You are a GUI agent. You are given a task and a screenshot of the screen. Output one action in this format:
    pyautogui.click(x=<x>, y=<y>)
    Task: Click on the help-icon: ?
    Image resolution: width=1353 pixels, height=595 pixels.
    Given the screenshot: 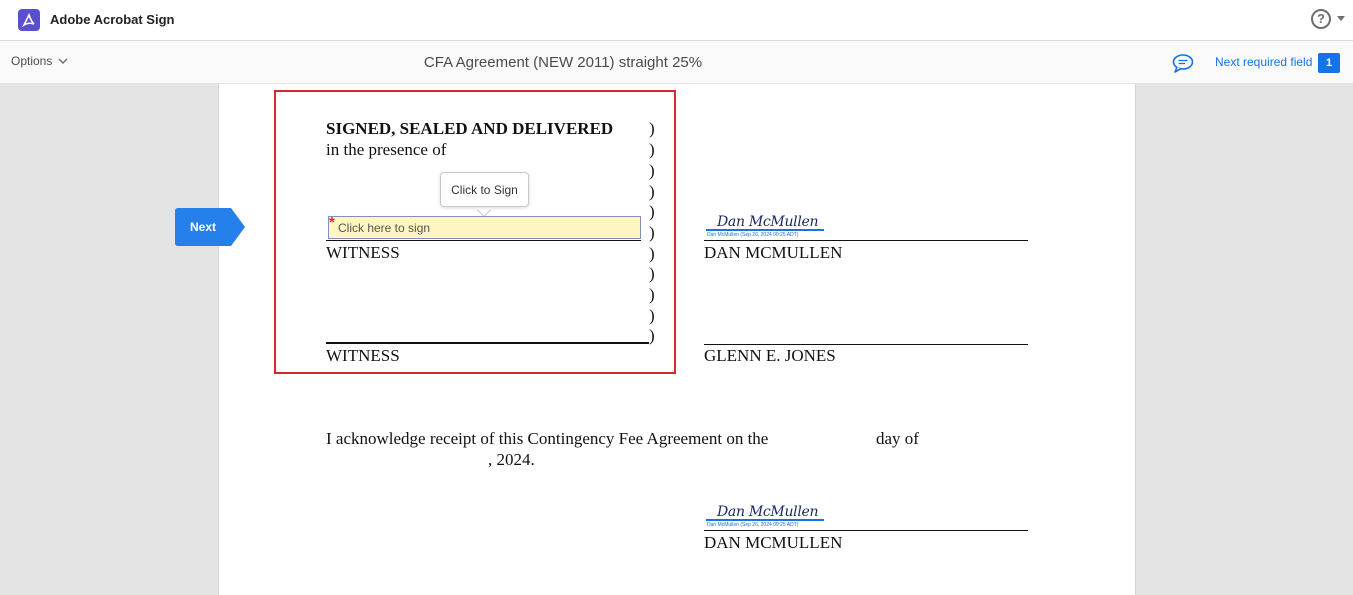 What is the action you would take?
    pyautogui.click(x=1321, y=19)
    